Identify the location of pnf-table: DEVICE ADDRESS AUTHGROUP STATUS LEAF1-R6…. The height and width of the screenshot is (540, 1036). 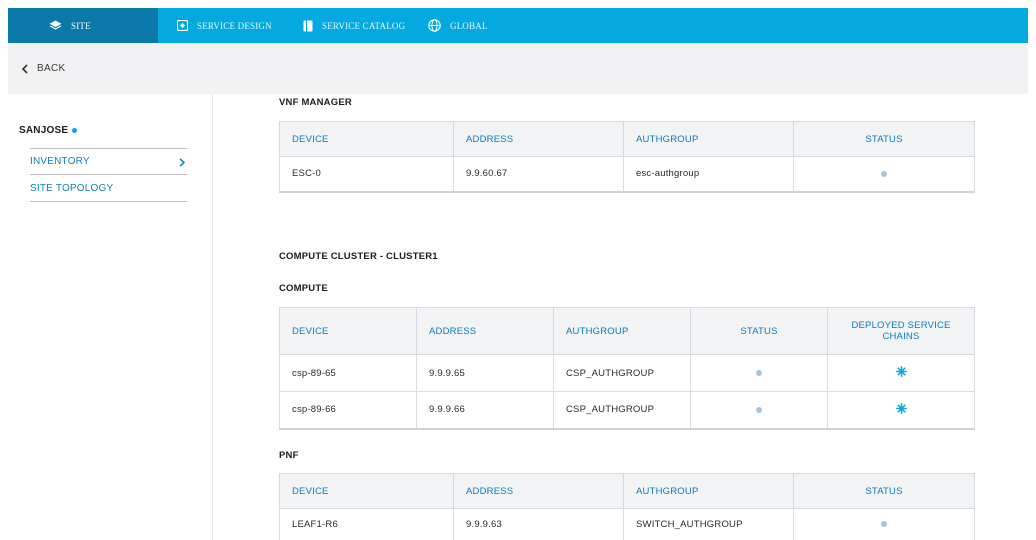
(627, 506).